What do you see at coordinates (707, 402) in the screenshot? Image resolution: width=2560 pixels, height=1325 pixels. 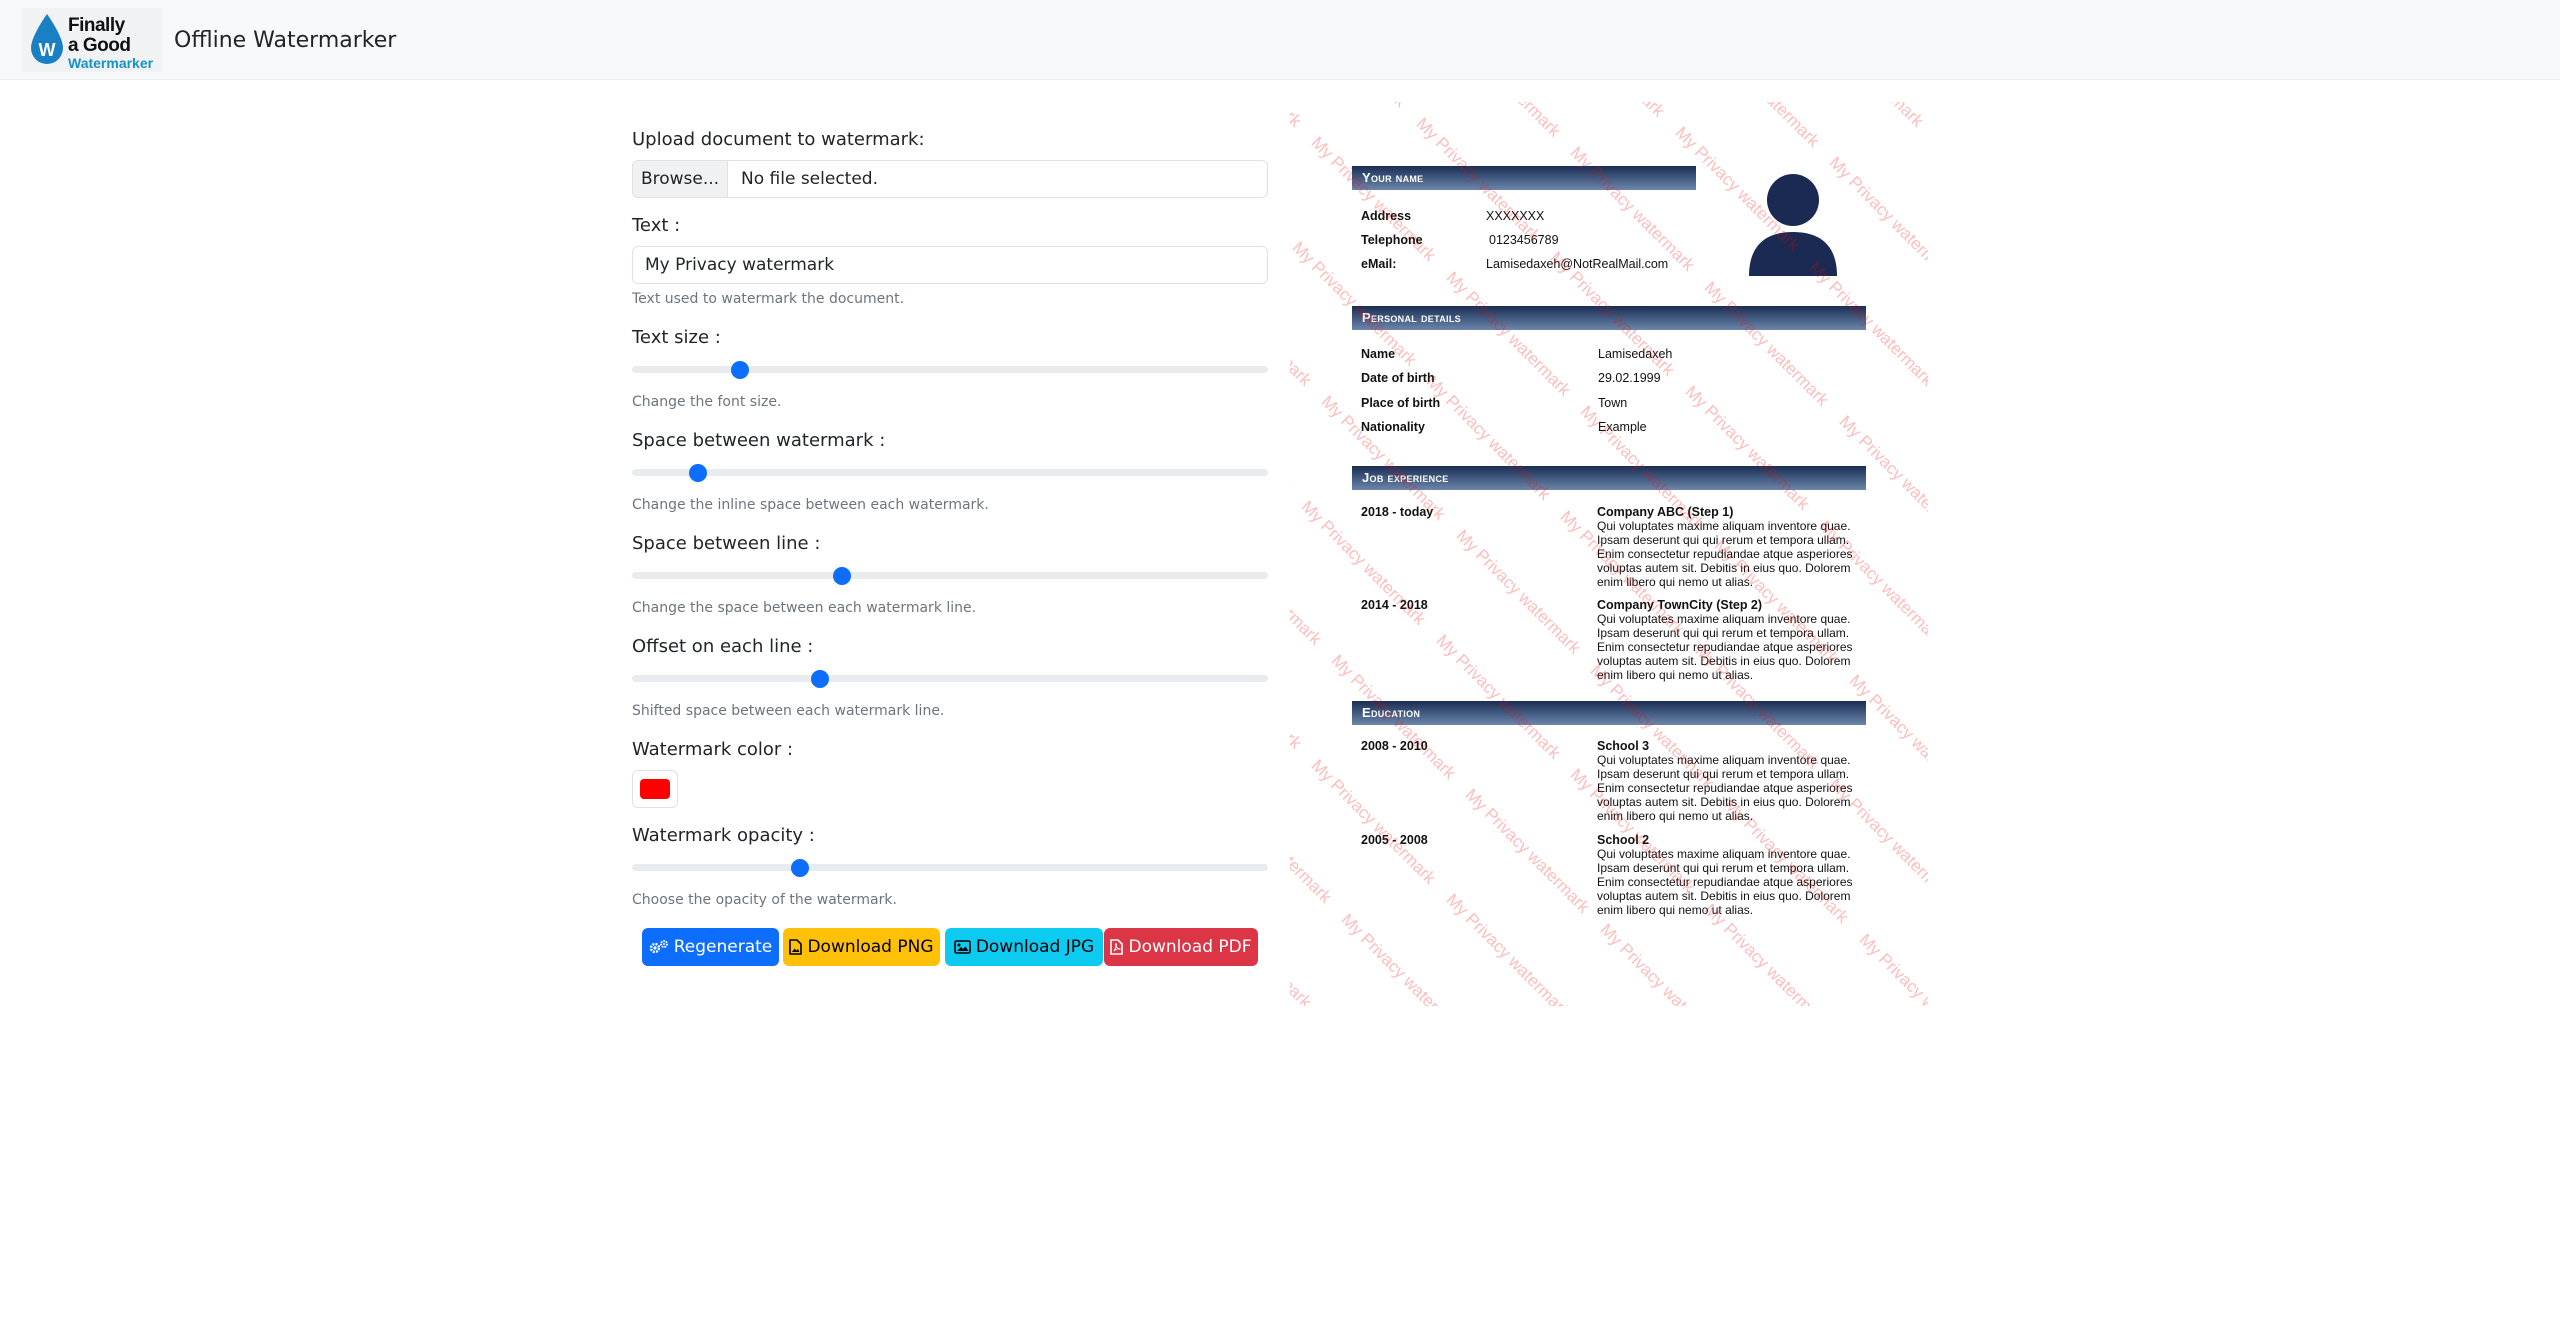 I see `text-size-help: Change the font size.` at bounding box center [707, 402].